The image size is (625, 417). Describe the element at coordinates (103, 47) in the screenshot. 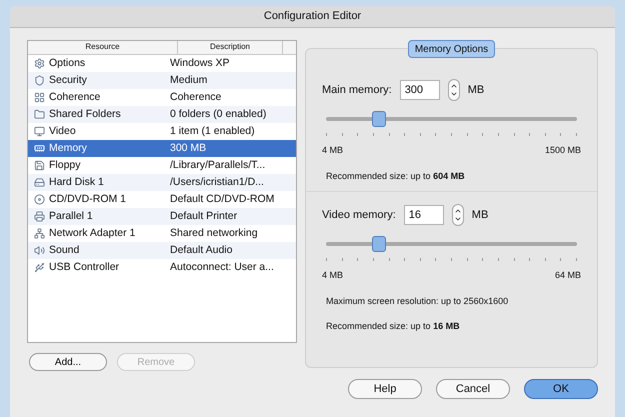

I see `column-header: Resource` at that location.